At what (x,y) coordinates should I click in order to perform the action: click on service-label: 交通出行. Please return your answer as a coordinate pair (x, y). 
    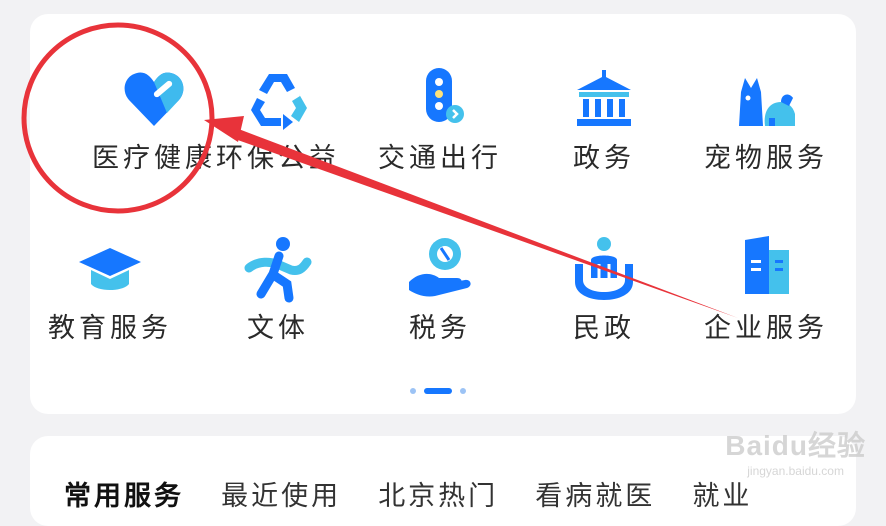
    Looking at the image, I should click on (440, 158).